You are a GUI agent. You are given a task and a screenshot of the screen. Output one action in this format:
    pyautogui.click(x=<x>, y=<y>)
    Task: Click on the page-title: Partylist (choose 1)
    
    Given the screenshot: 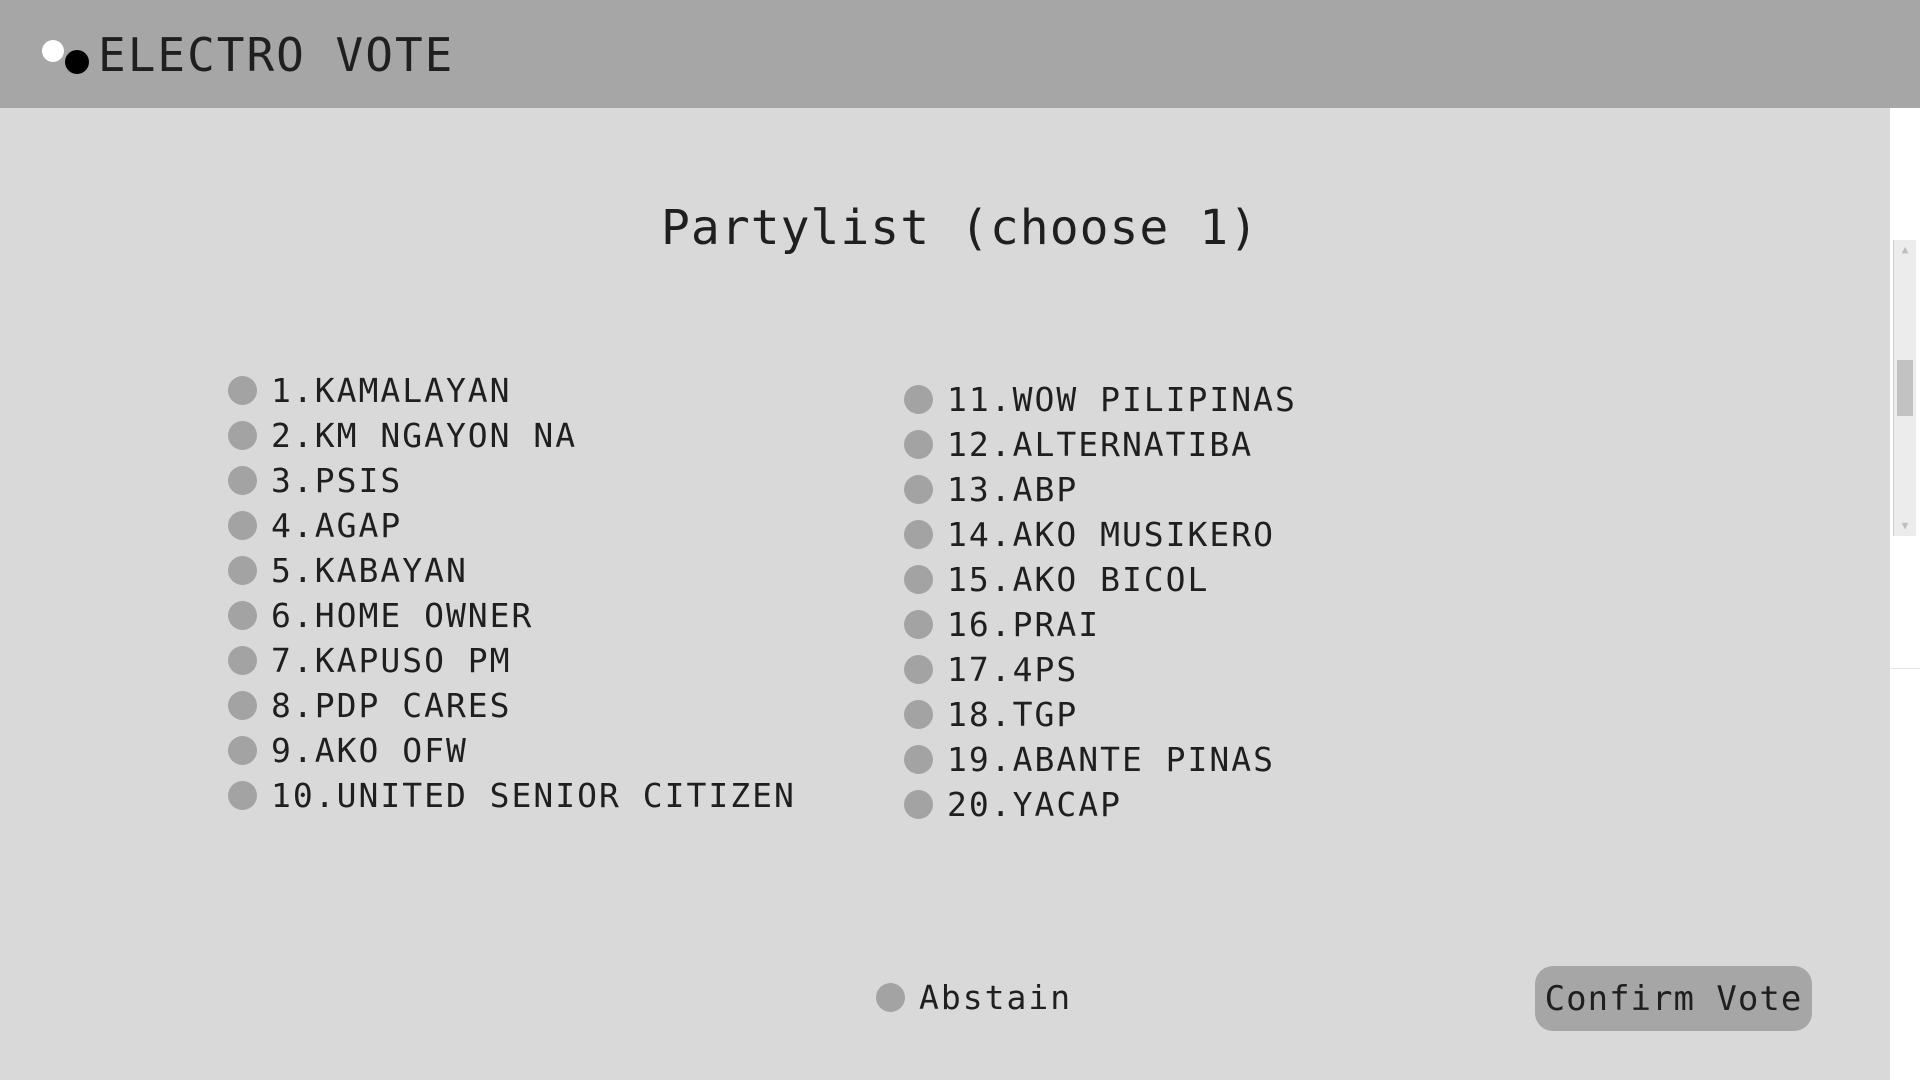 What is the action you would take?
    pyautogui.click(x=960, y=228)
    